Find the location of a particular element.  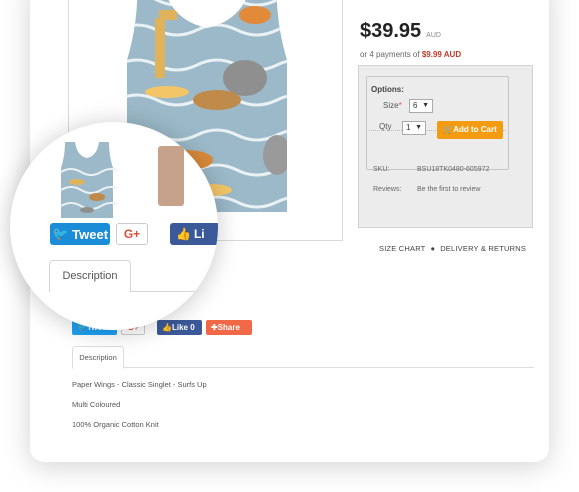

like-label: Like 0 is located at coordinates (183, 327).